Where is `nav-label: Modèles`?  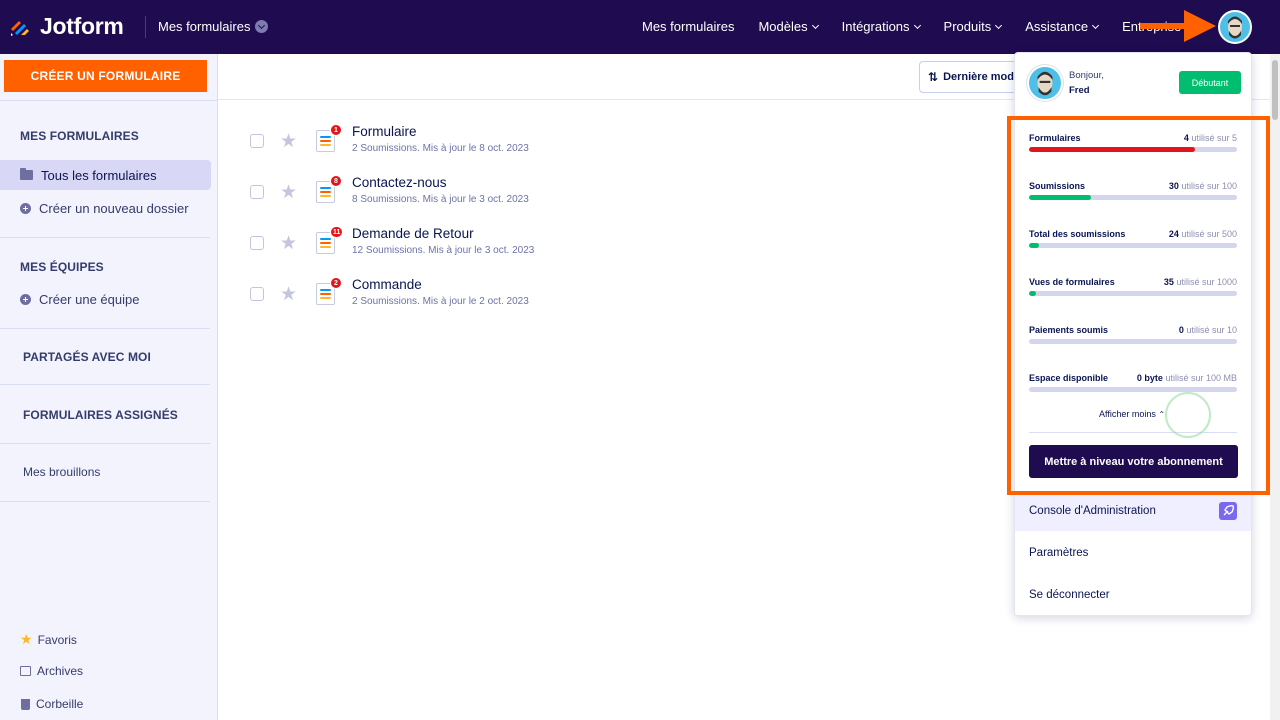
nav-label: Modèles is located at coordinates (783, 26).